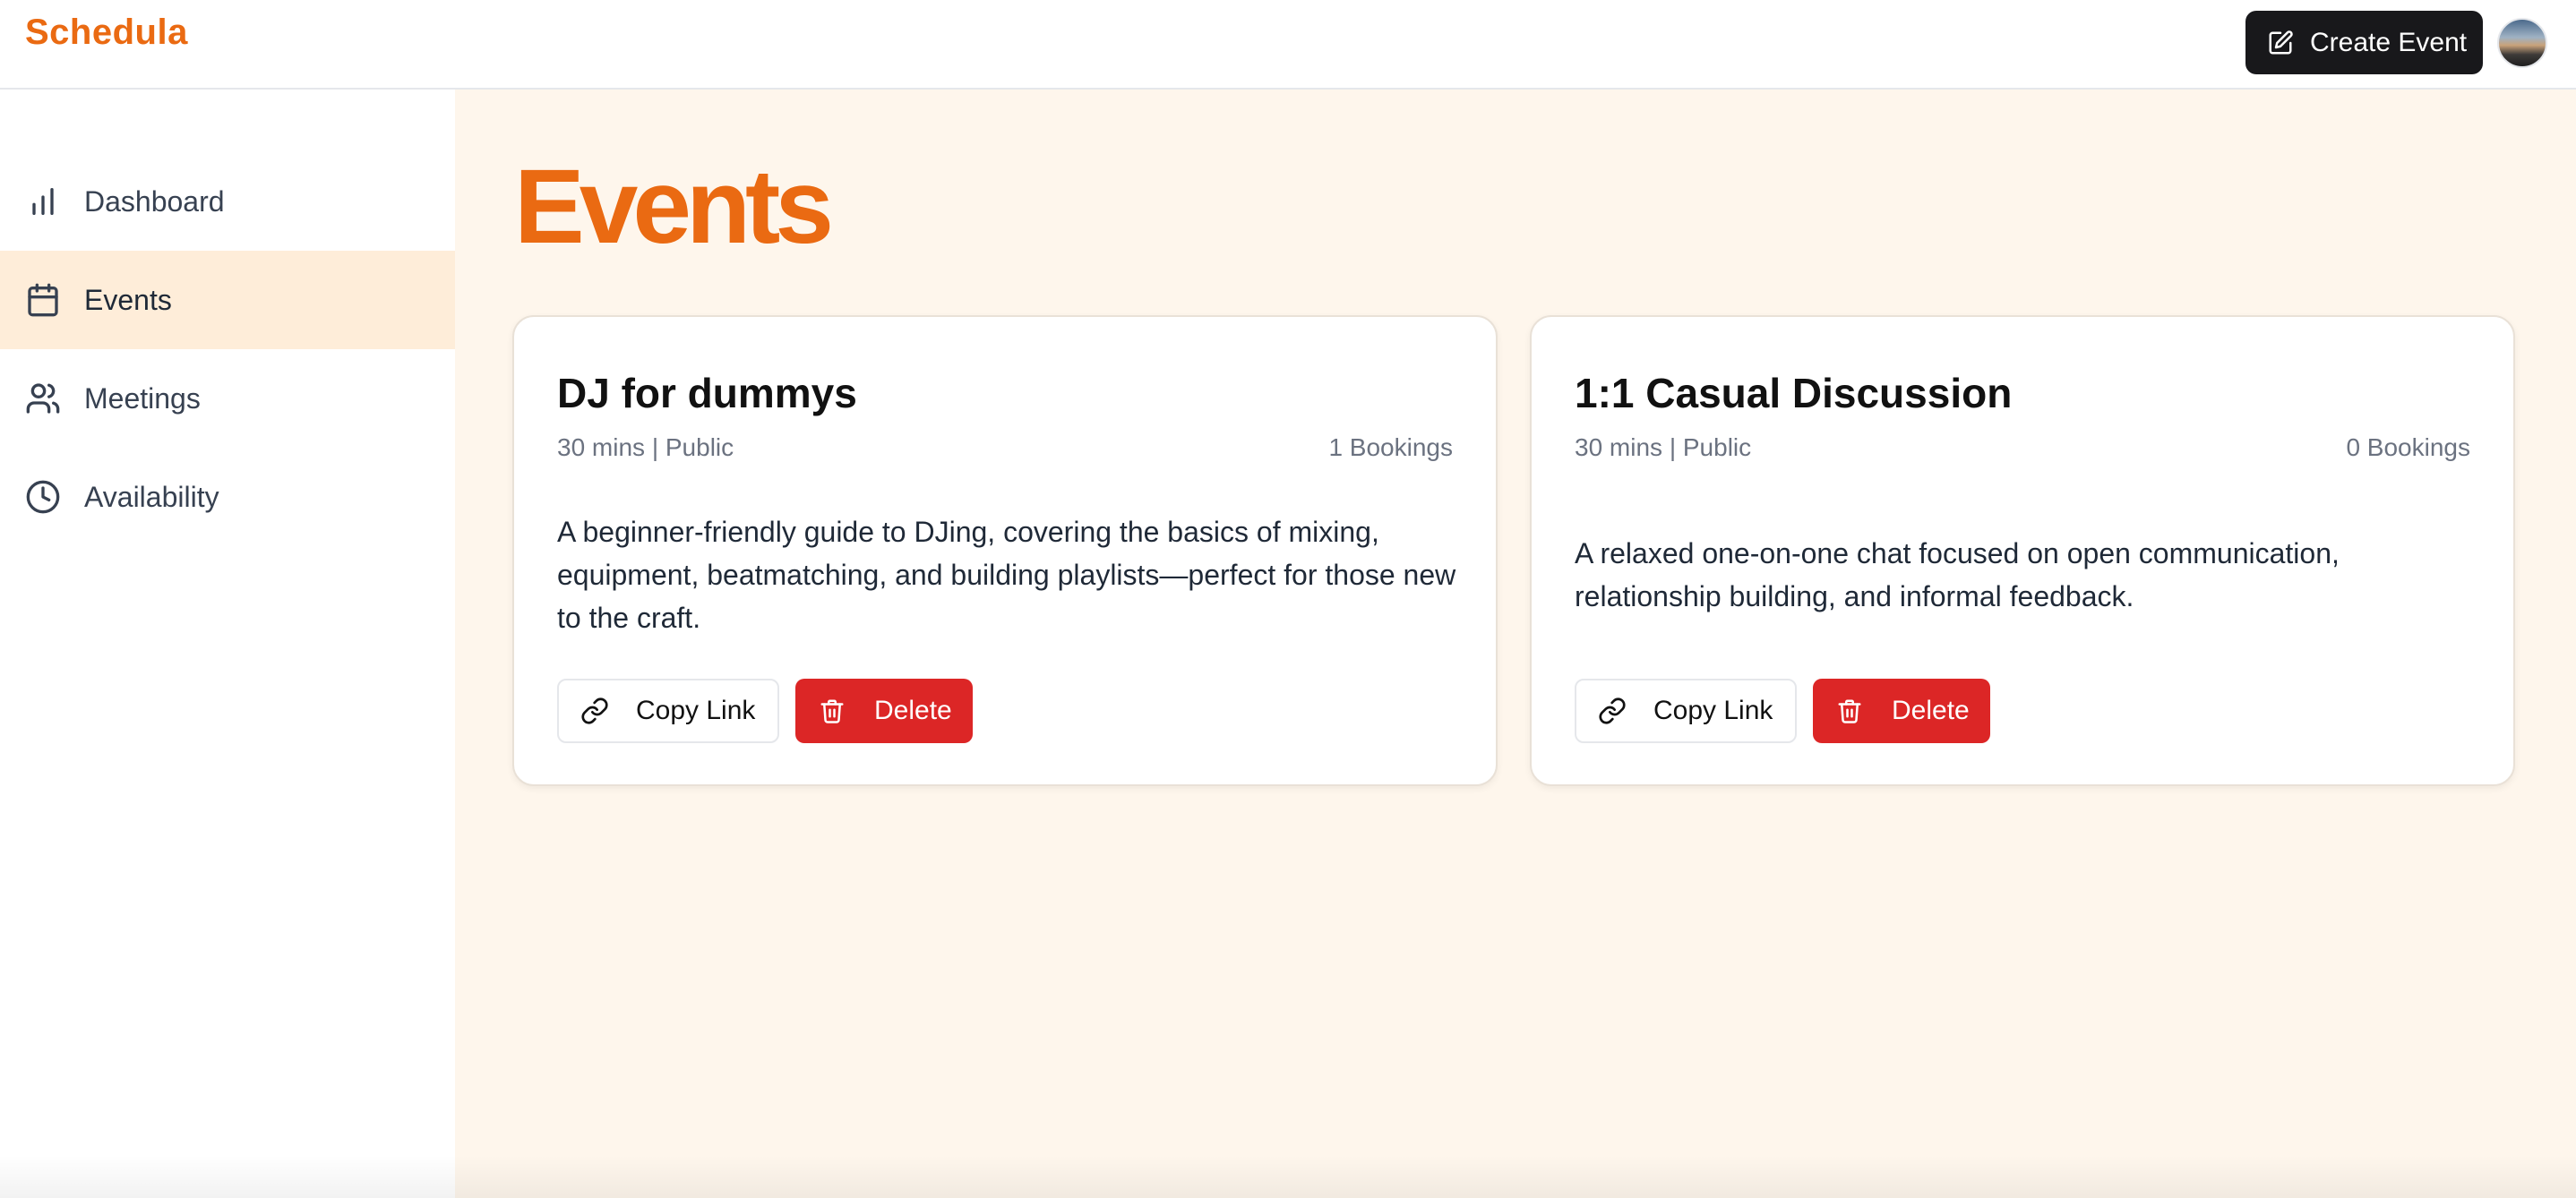 This screenshot has width=2576, height=1198. I want to click on bar-chart-icon, so click(43, 201).